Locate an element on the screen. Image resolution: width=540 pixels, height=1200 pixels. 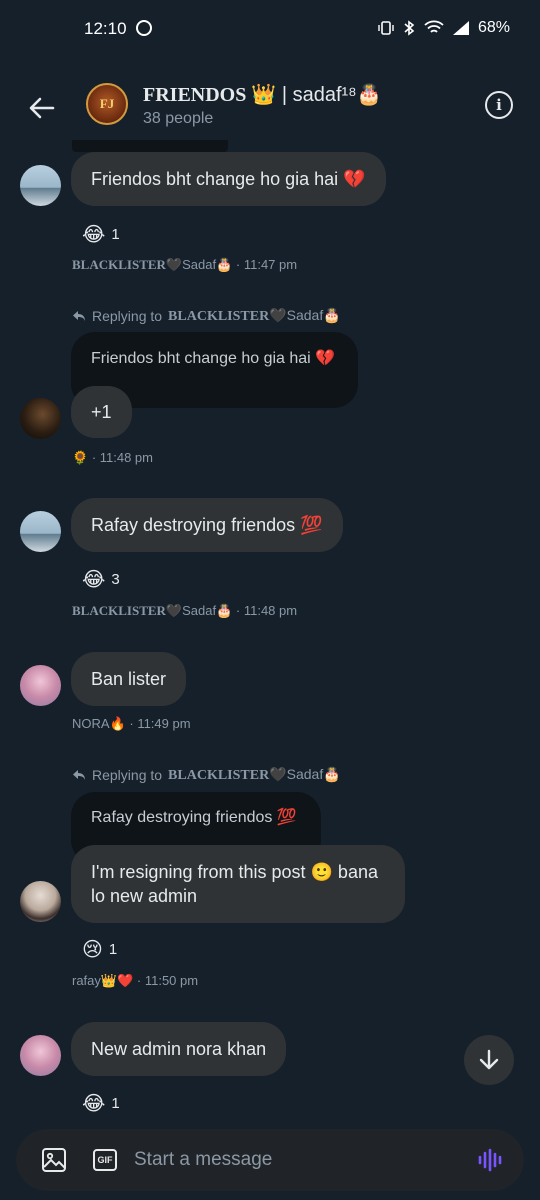
status-icons: 68% is located at coordinates (444, 28).